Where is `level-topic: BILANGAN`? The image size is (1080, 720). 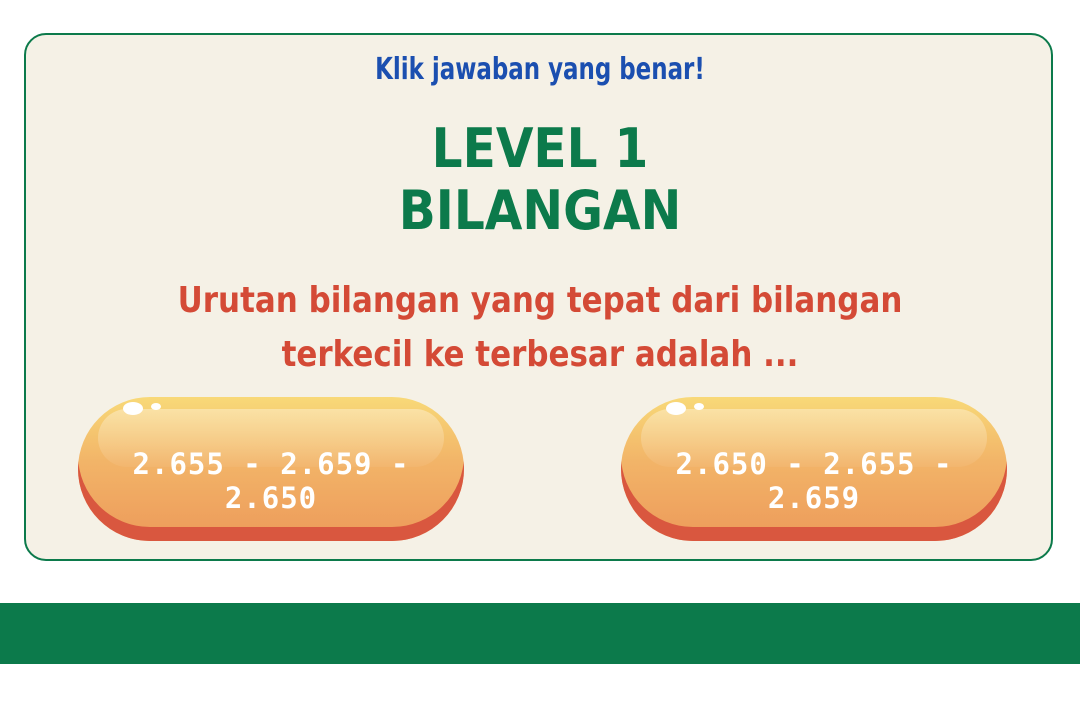
level-topic: BILANGAN is located at coordinates (540, 210).